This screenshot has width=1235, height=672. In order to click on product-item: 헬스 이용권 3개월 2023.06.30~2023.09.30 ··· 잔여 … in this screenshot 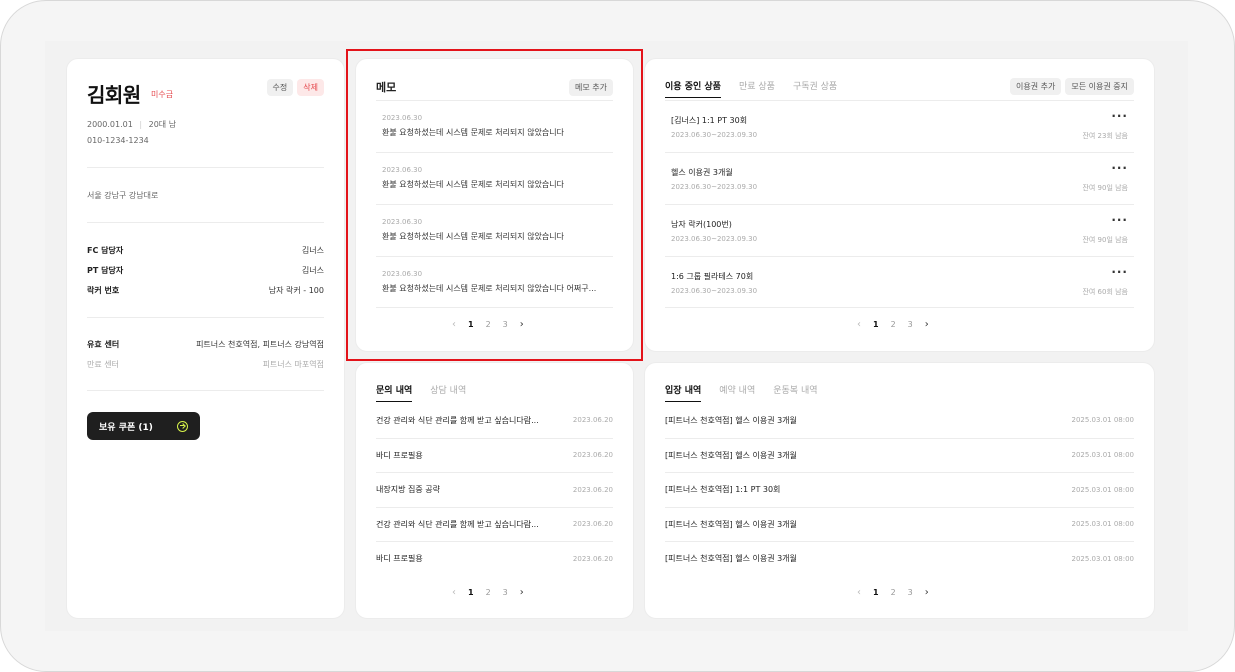, I will do `click(899, 178)`.